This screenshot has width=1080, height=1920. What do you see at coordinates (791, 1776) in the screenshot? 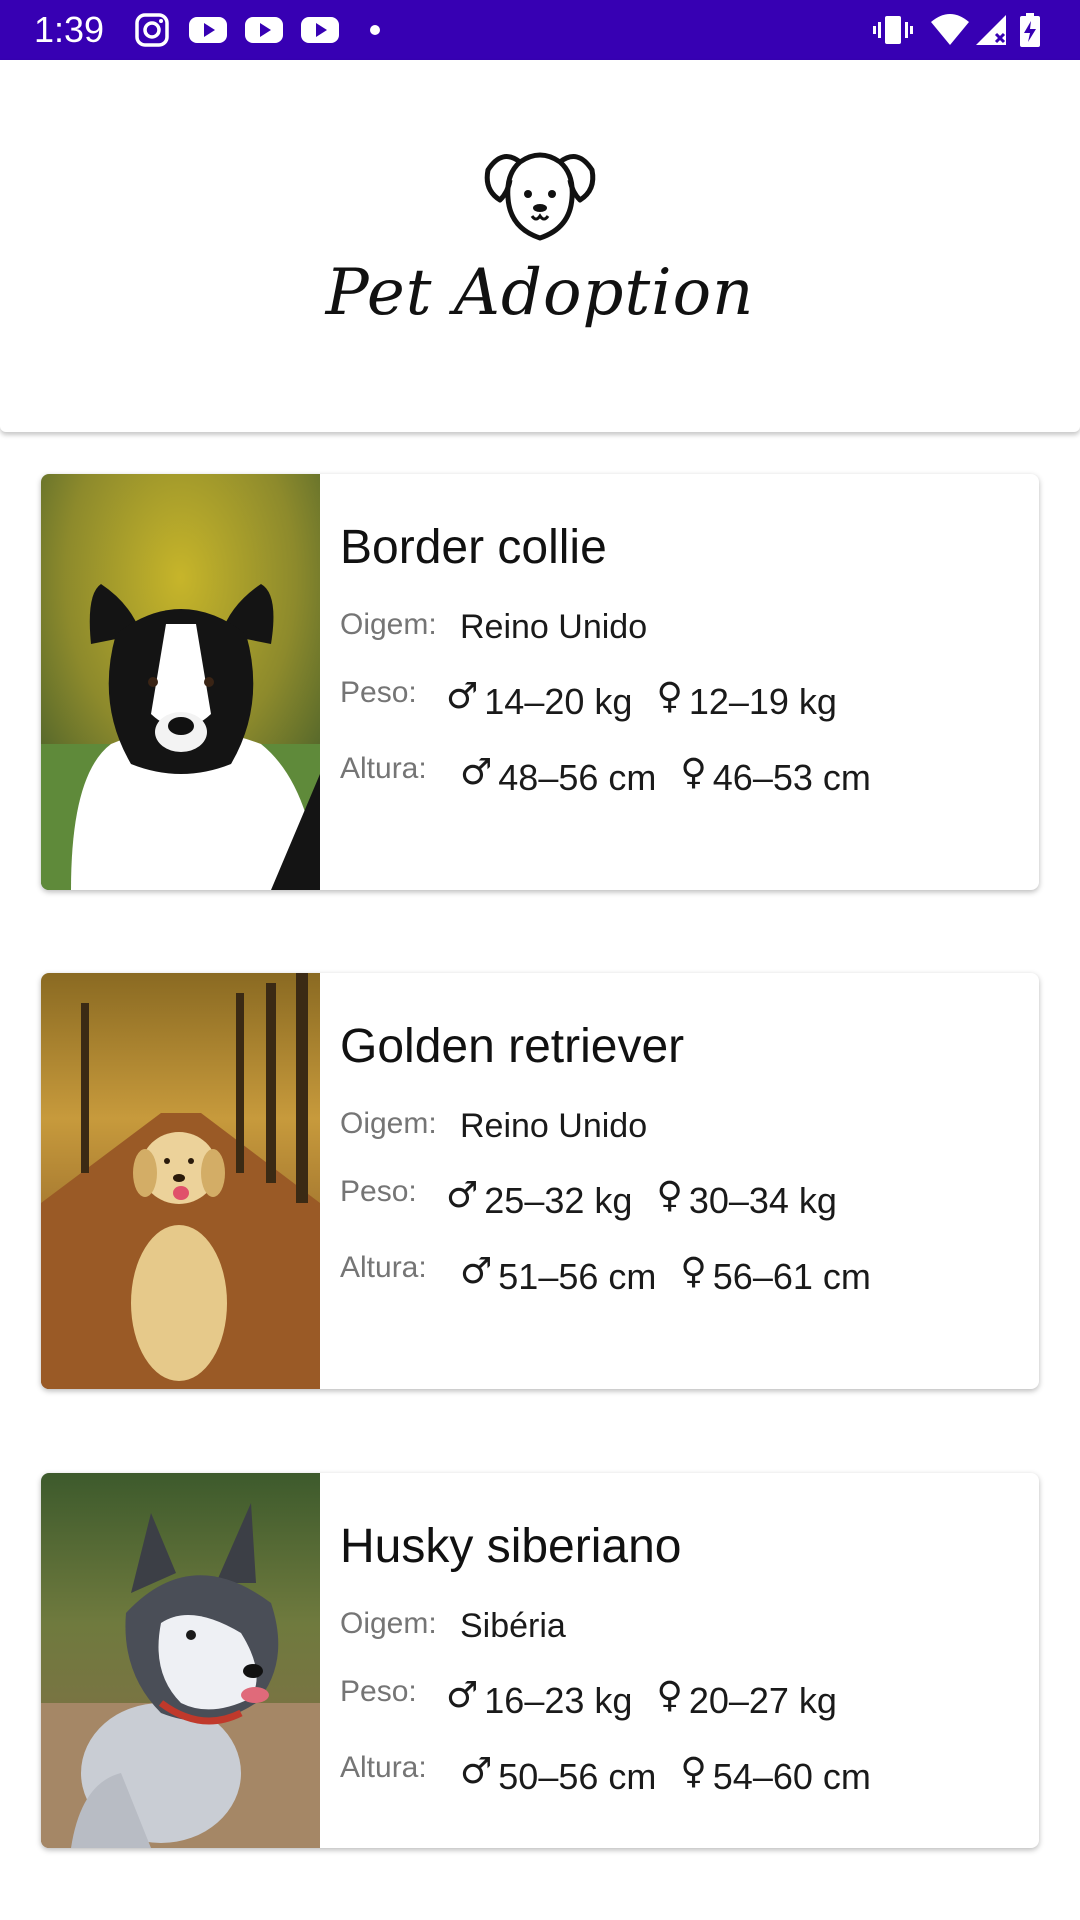
I see `height-female: 54–60 cm` at bounding box center [791, 1776].